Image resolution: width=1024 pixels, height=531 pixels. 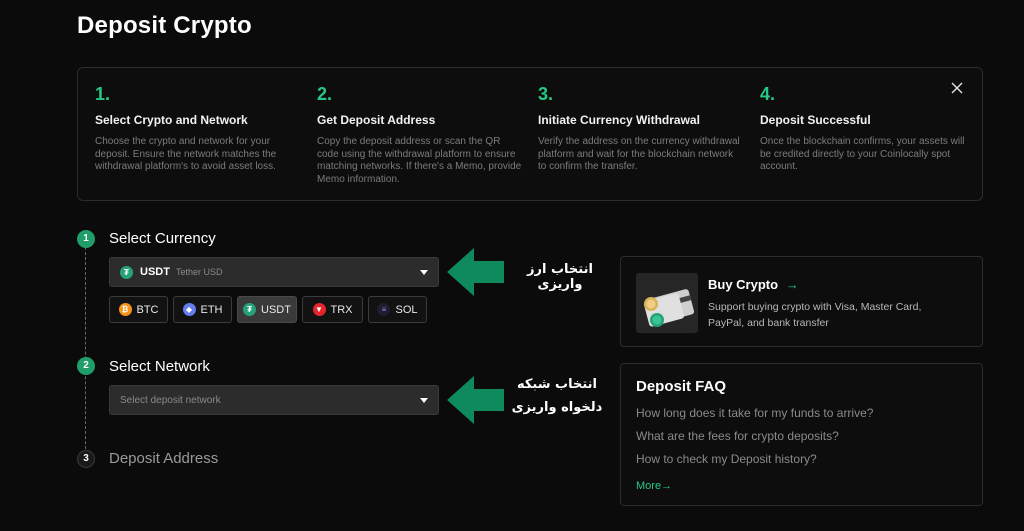 I want to click on step-number: 4., so click(x=768, y=94).